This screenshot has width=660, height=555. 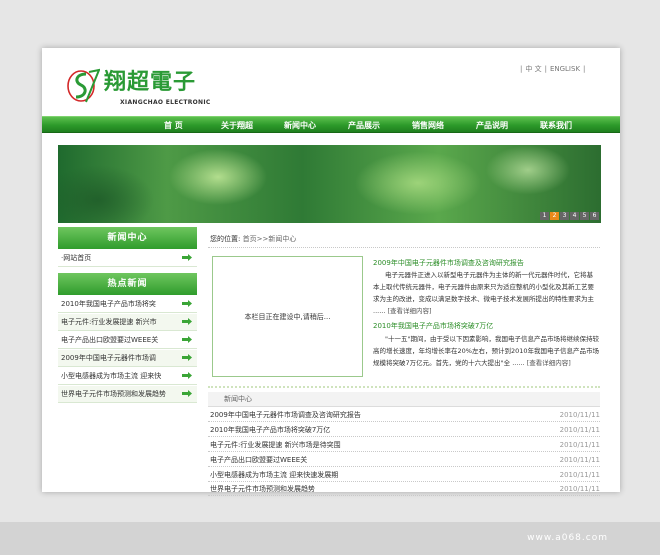 What do you see at coordinates (428, 125) in the screenshot?
I see `nav-sales-network: 销售网络` at bounding box center [428, 125].